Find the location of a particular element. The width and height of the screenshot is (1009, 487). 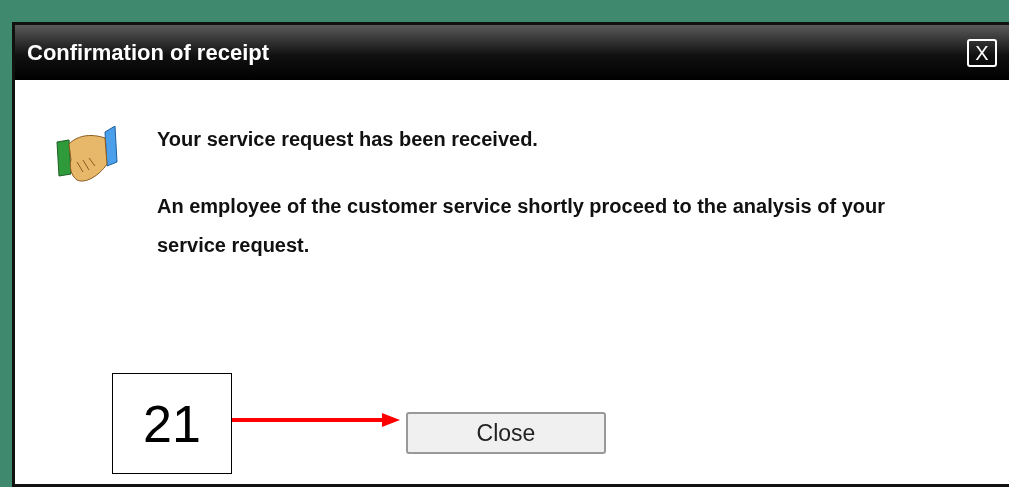

message-text: Your service request has been received. is located at coordinates (348, 139).